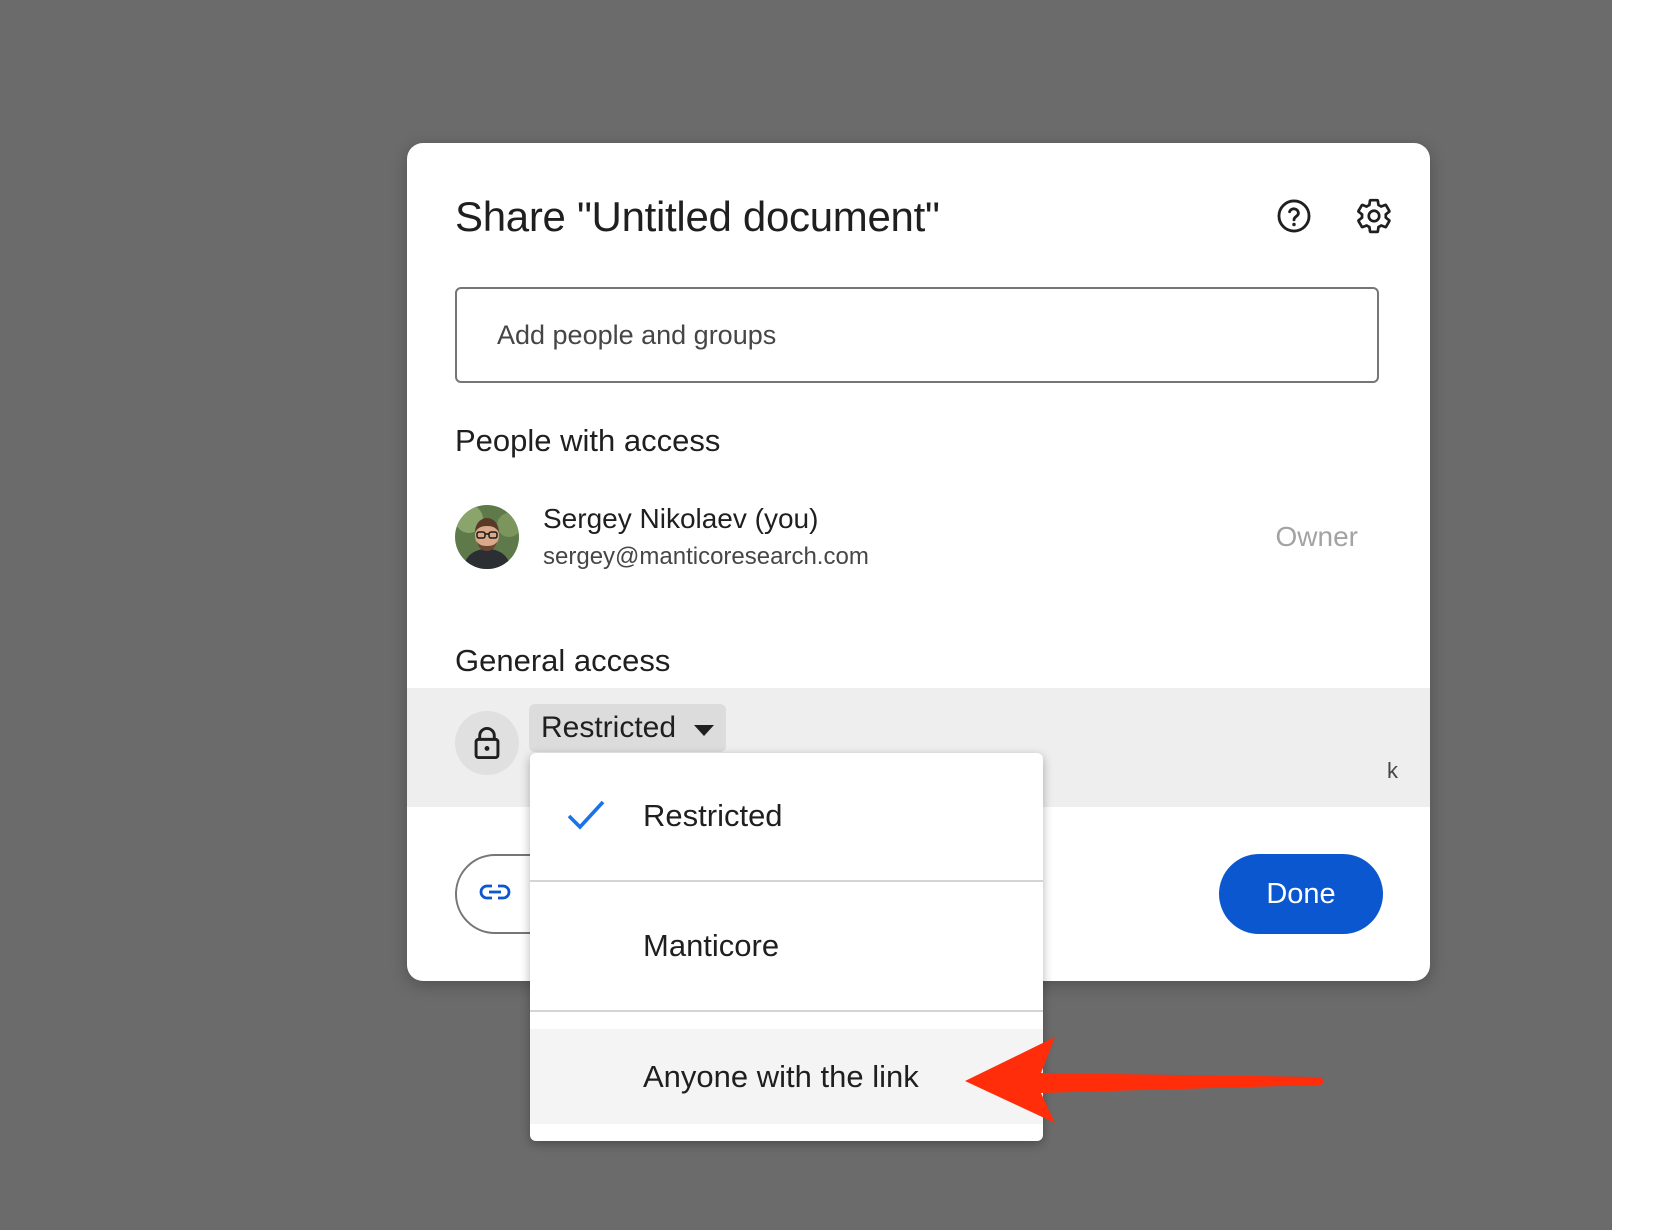  Describe the element at coordinates (781, 1076) in the screenshot. I see `menu-item-label: Anyone with the link` at that location.